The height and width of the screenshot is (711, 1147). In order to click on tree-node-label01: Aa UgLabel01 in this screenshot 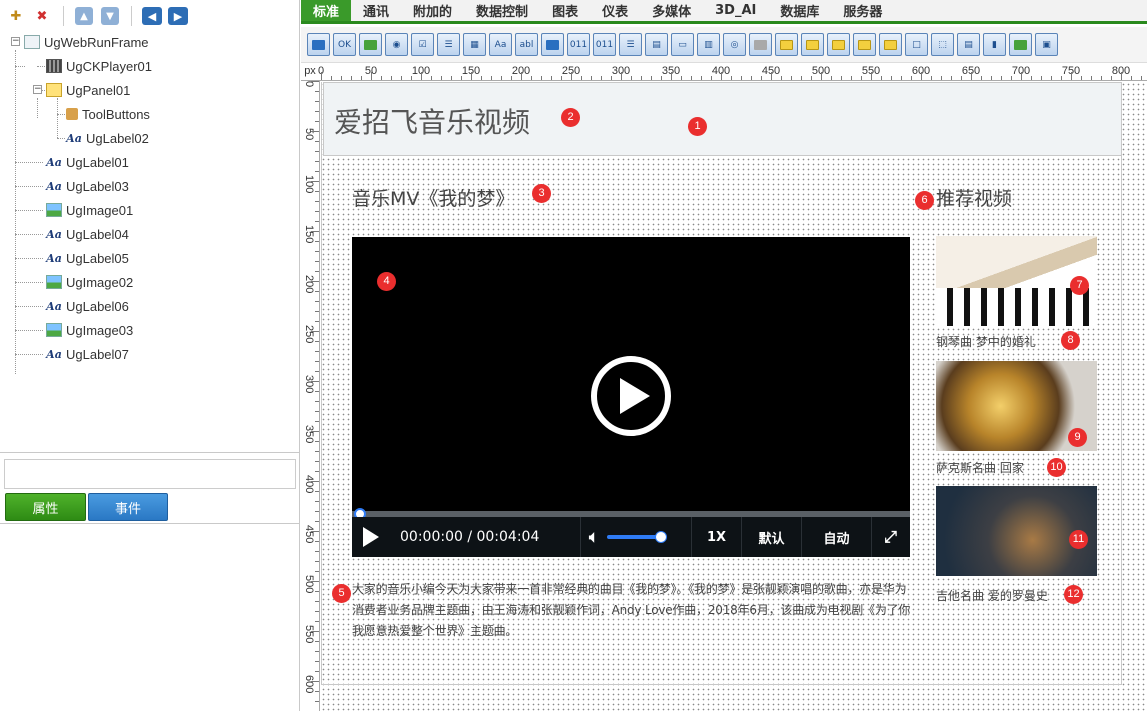, I will do `click(87, 162)`.